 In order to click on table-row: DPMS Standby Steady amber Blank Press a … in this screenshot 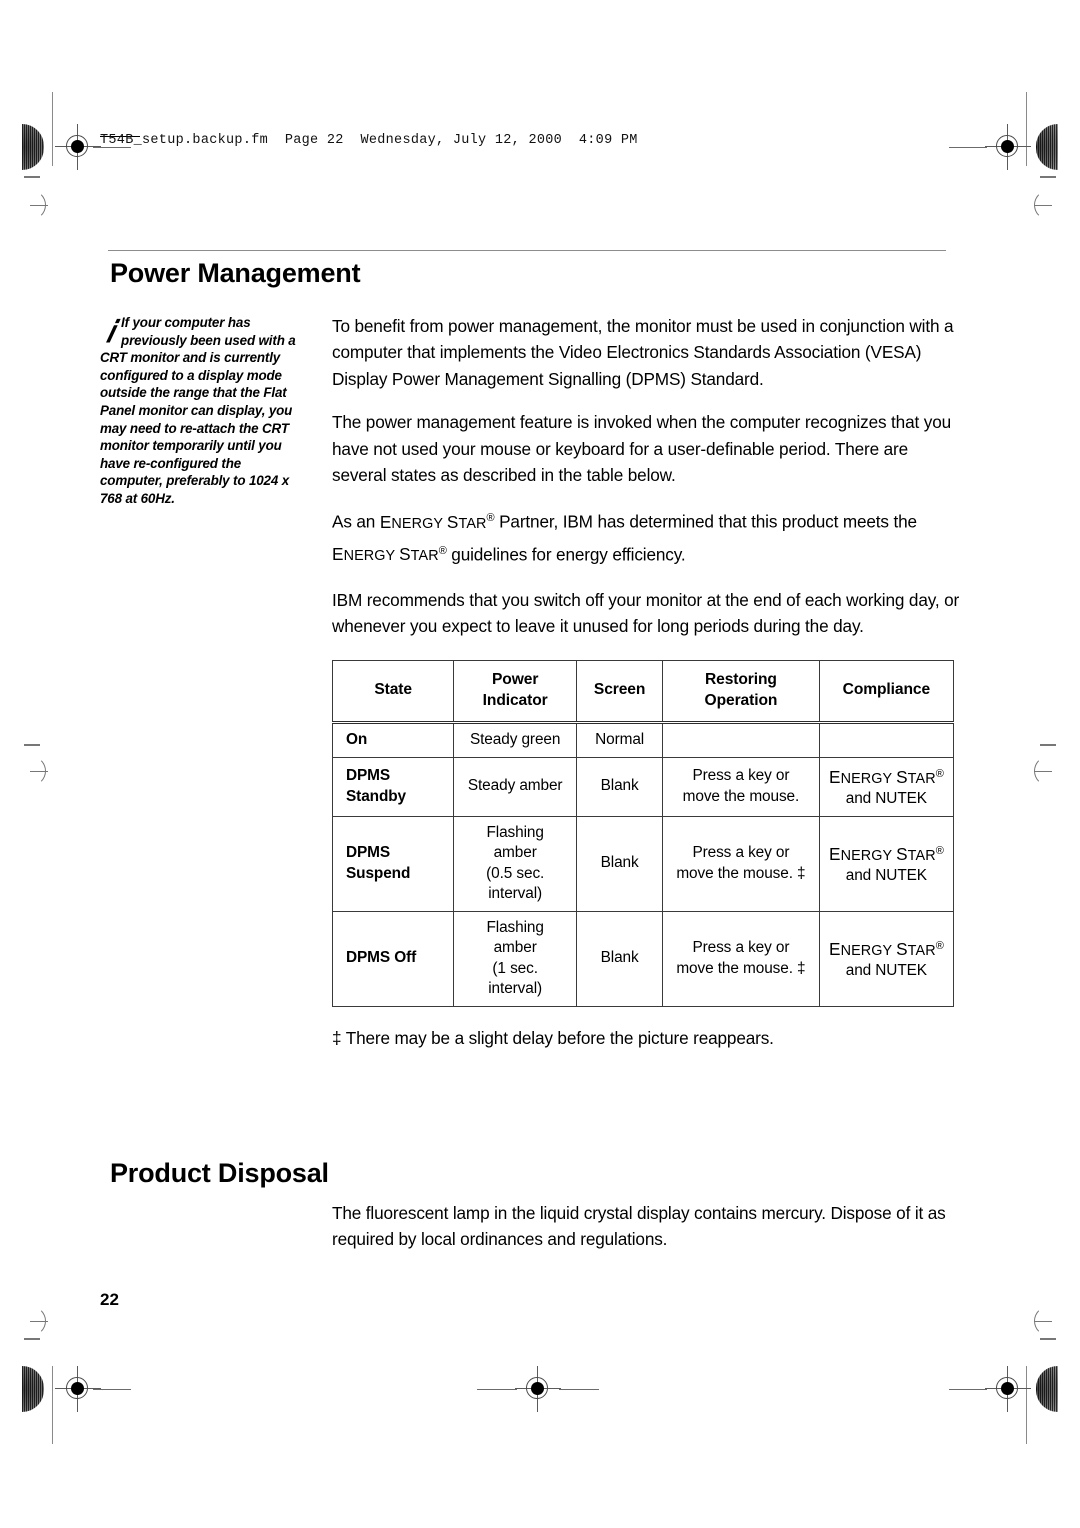, I will do `click(643, 786)`.